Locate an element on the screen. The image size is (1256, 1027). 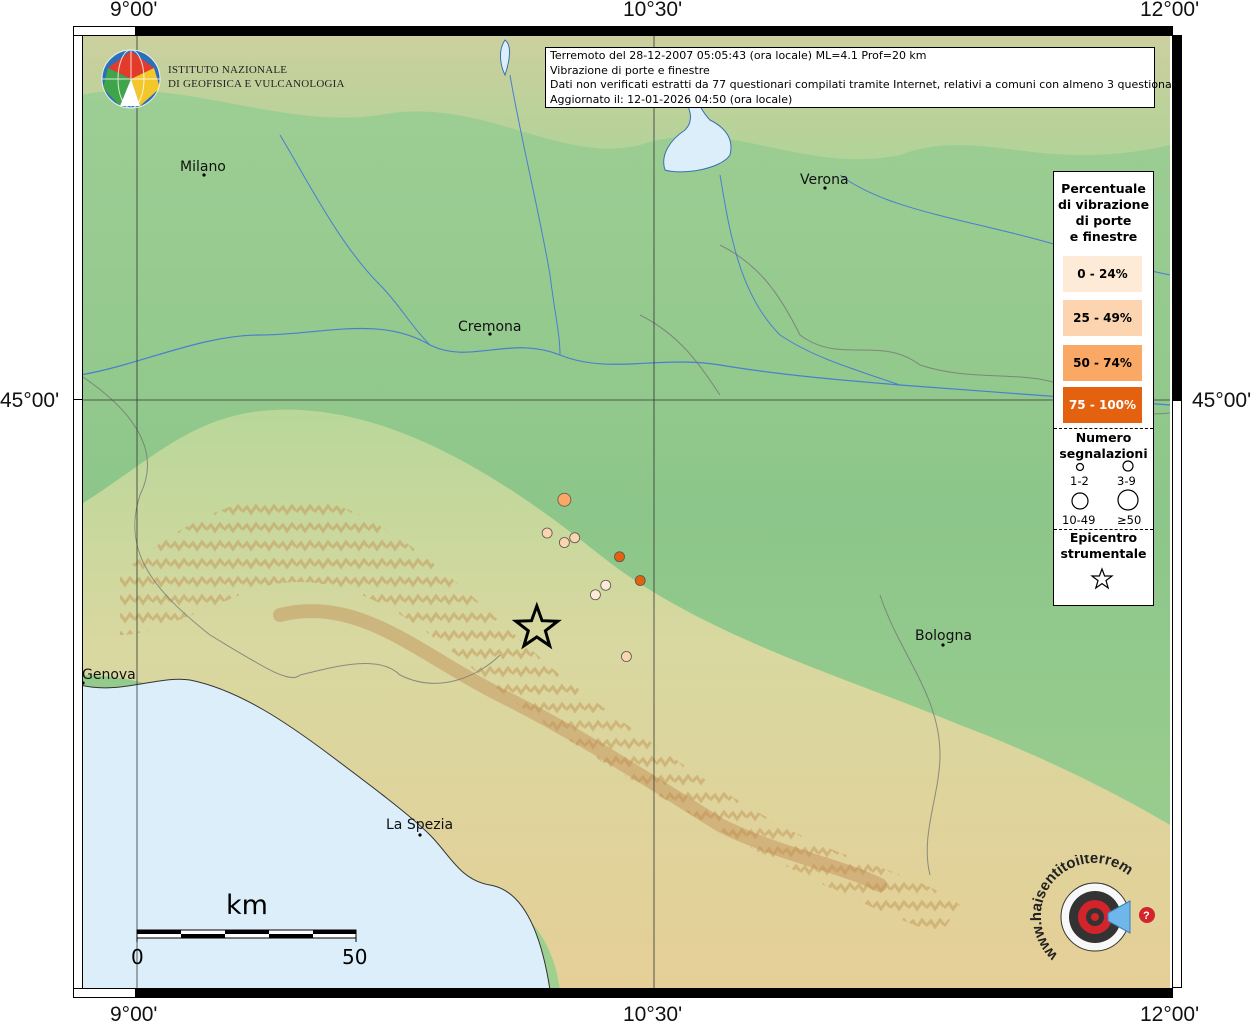
legend-title-line3: di porte is located at coordinates (1103, 220).